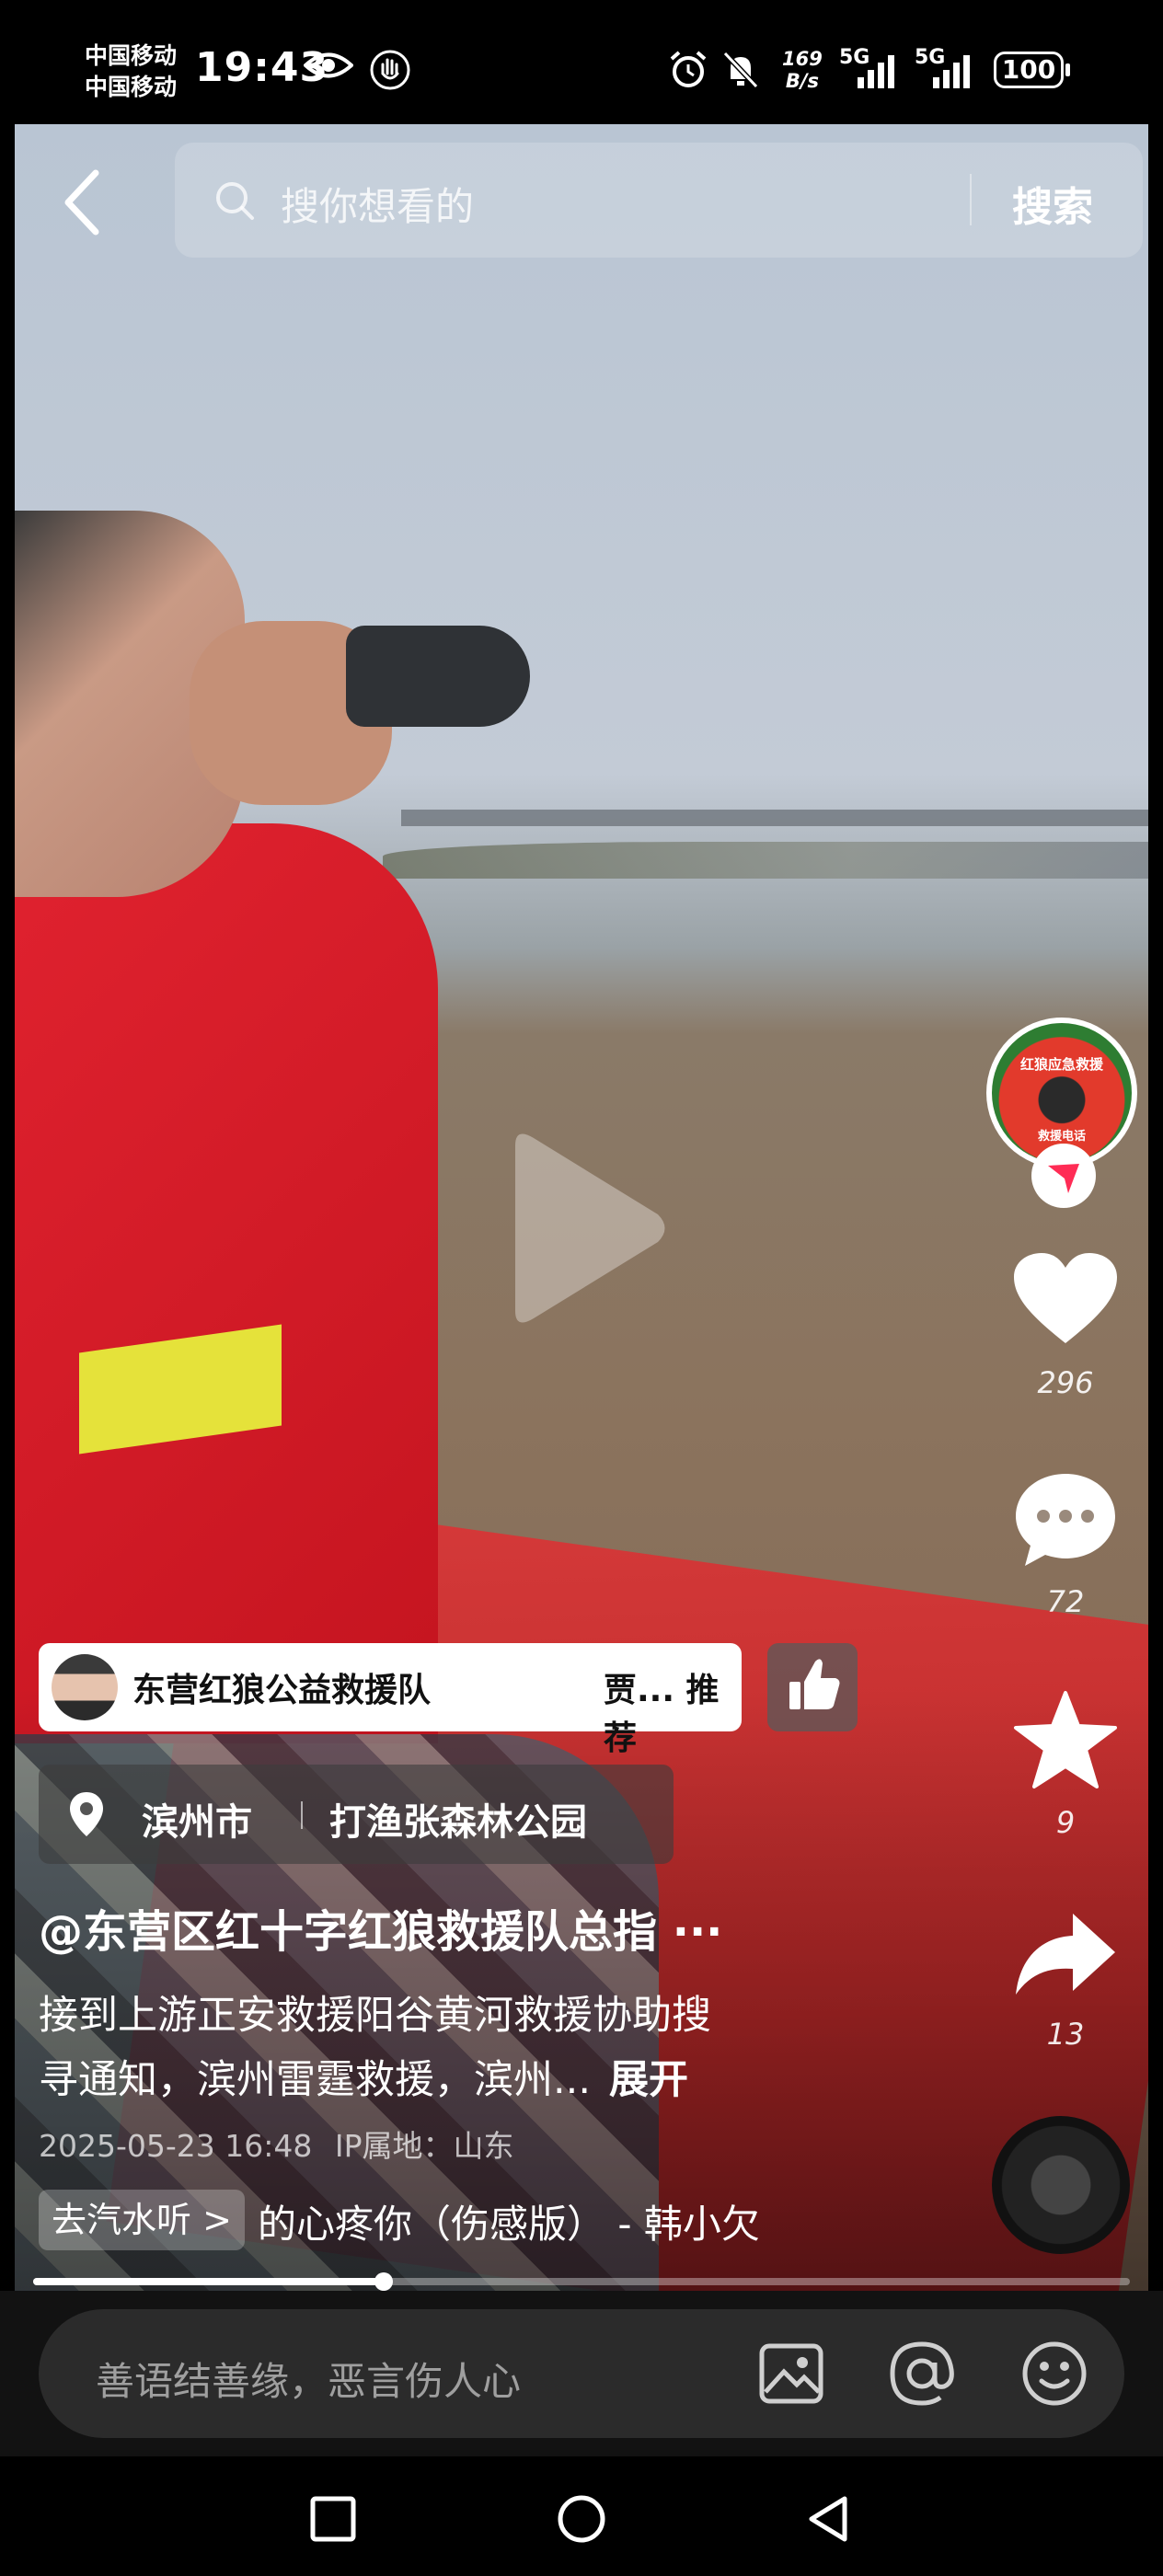  What do you see at coordinates (791, 2373) in the screenshot?
I see `image-icon` at bounding box center [791, 2373].